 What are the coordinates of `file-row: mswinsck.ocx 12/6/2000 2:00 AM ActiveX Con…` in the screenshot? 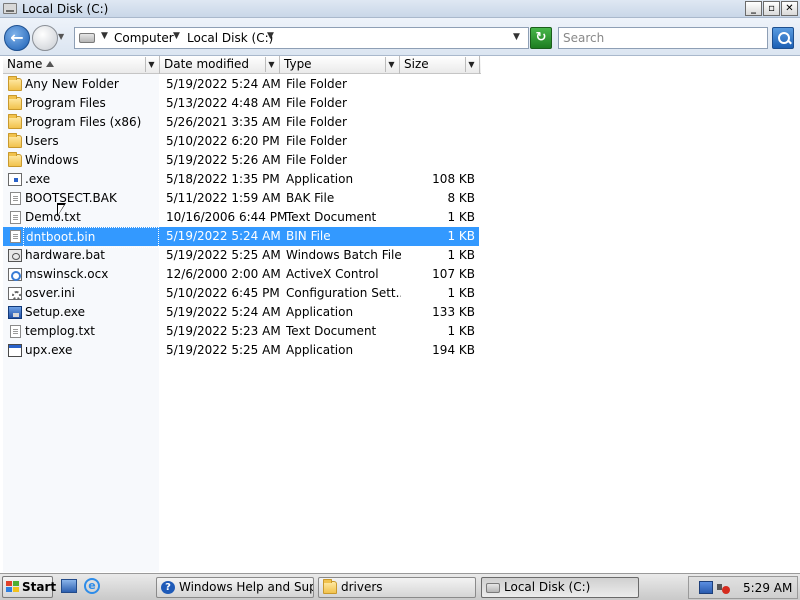 It's located at (241, 274).